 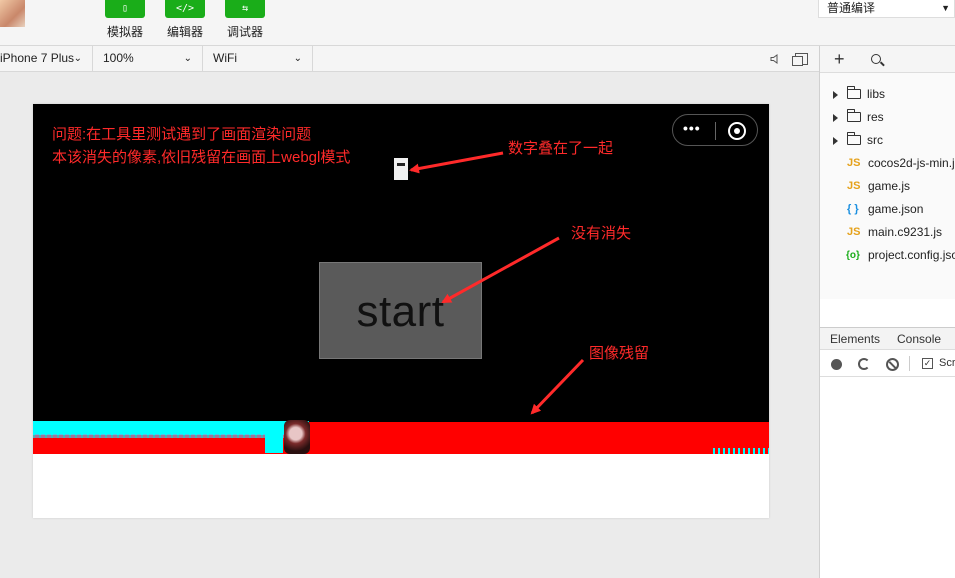 What do you see at coordinates (539, 431) in the screenshot?
I see `ground-residue-red-upper` at bounding box center [539, 431].